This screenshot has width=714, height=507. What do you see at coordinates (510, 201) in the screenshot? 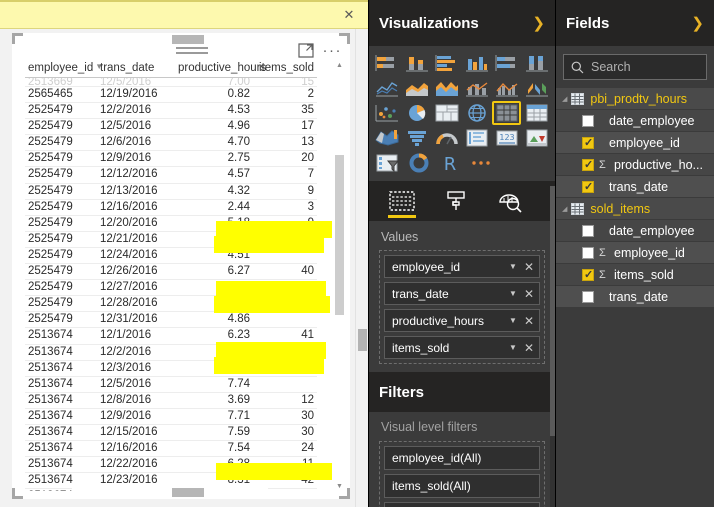
I see `tab-analytics` at bounding box center [510, 201].